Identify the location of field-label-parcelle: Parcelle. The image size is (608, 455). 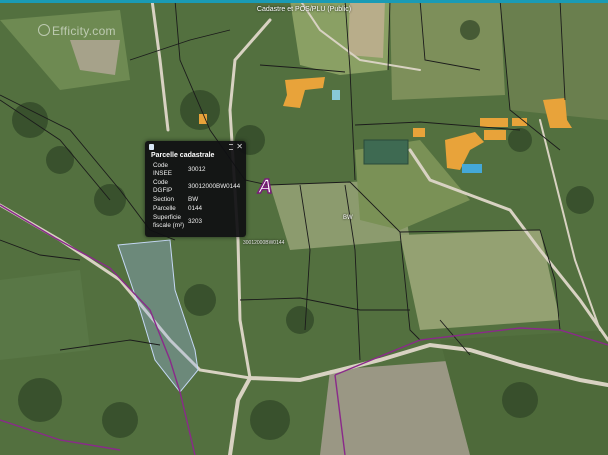
(164, 208).